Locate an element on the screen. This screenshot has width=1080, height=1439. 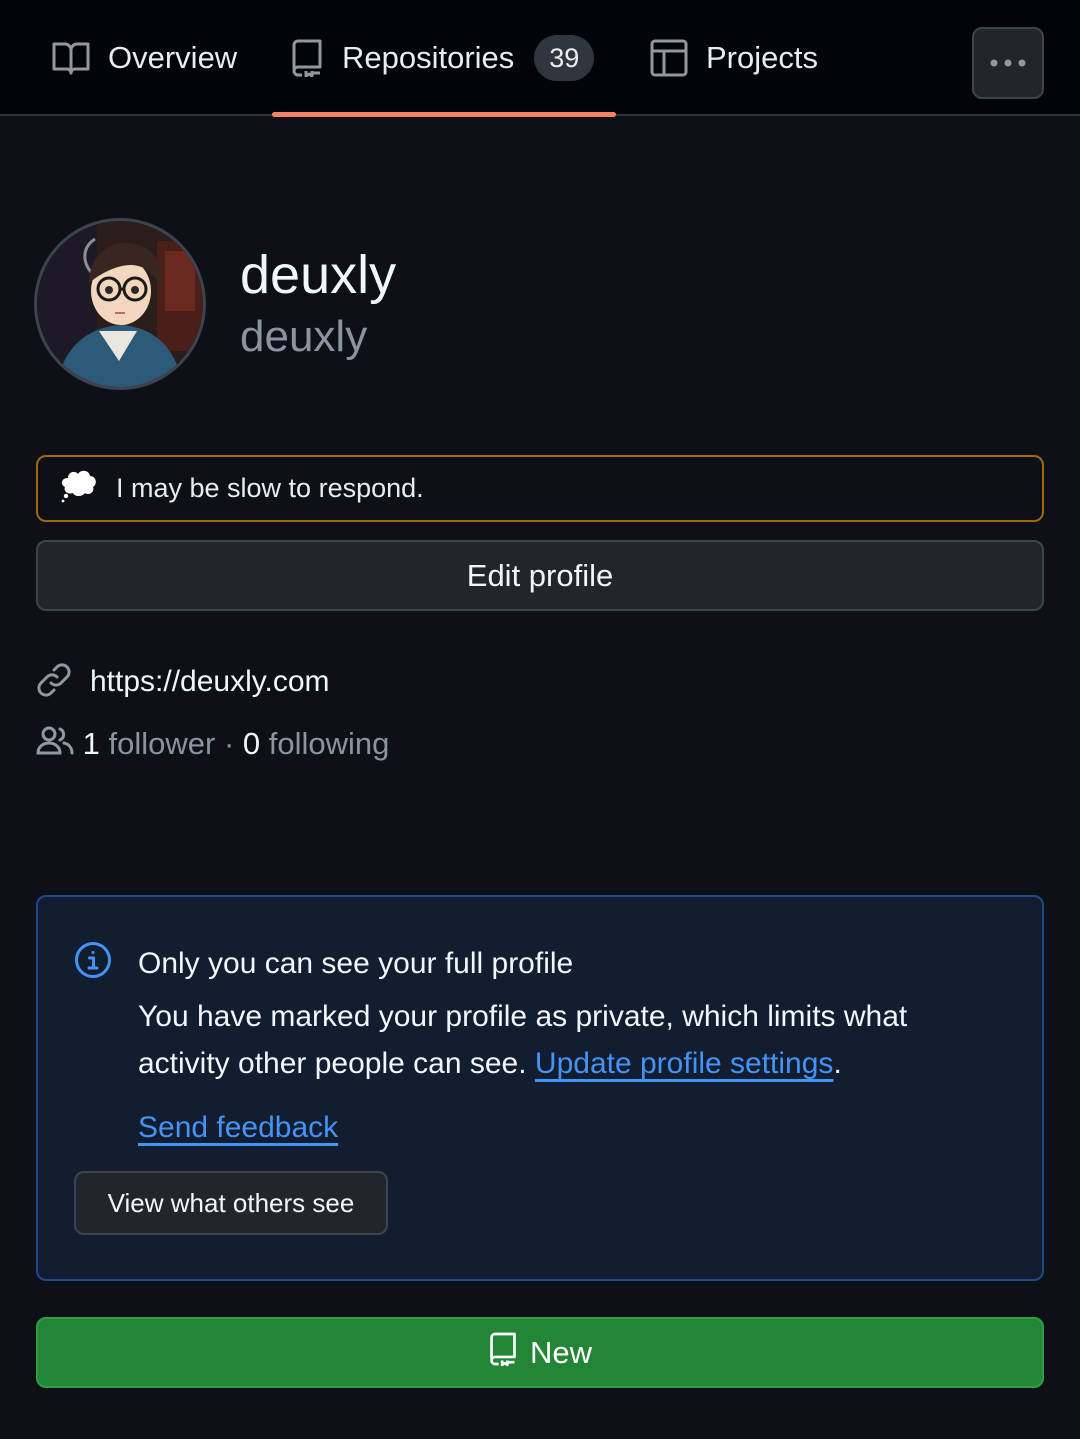
following-count: 0 is located at coordinates (251, 743).